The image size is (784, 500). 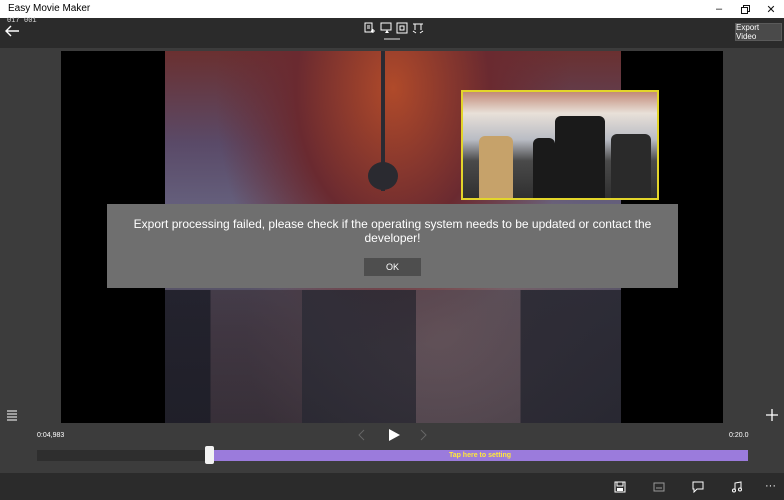 I want to click on timeline-clip: Tap here to setting, so click(x=480, y=455).